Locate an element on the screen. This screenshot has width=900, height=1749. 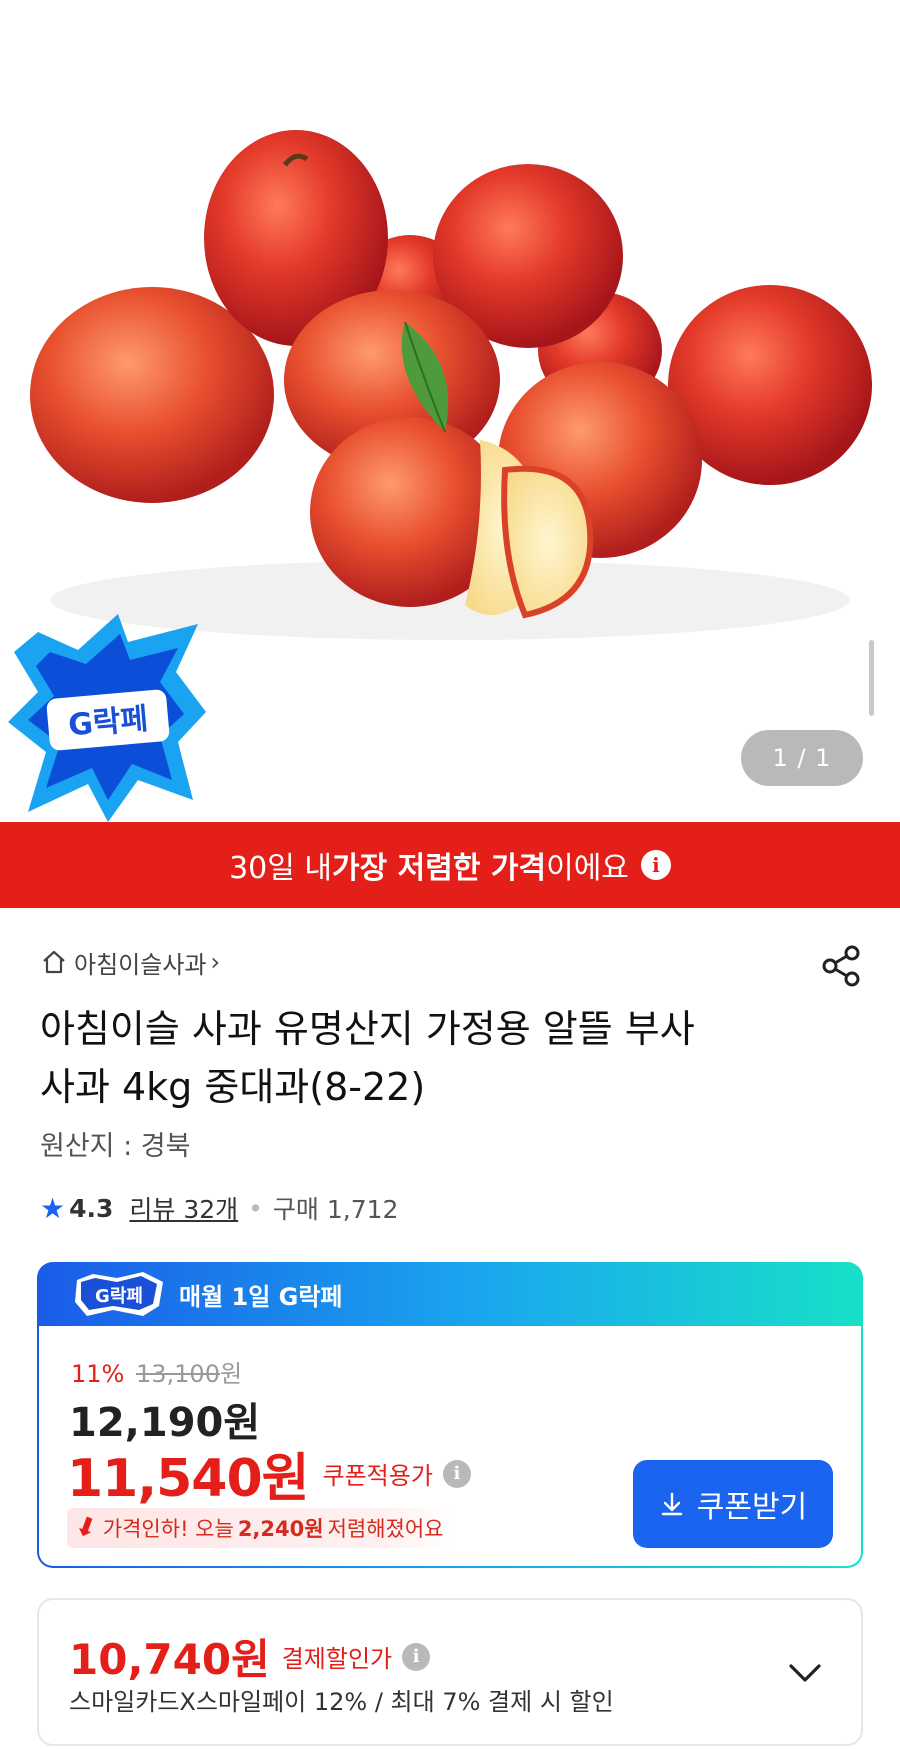
rating-score: 4.3 is located at coordinates (91, 1208).